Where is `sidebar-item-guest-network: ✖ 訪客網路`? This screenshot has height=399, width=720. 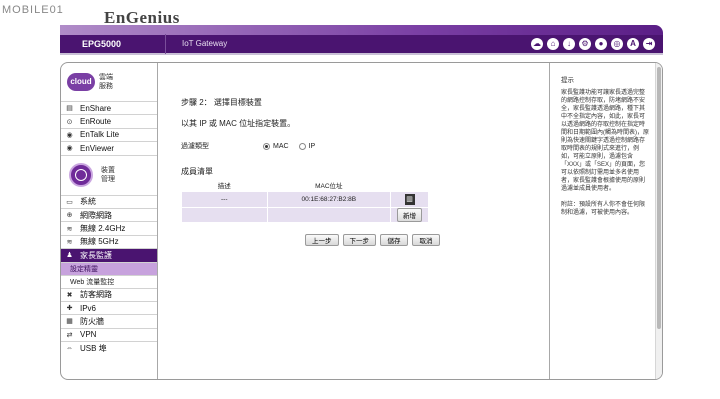
sidebar-item-guest-network: ✖ 訪客網路 is located at coordinates (109, 294).